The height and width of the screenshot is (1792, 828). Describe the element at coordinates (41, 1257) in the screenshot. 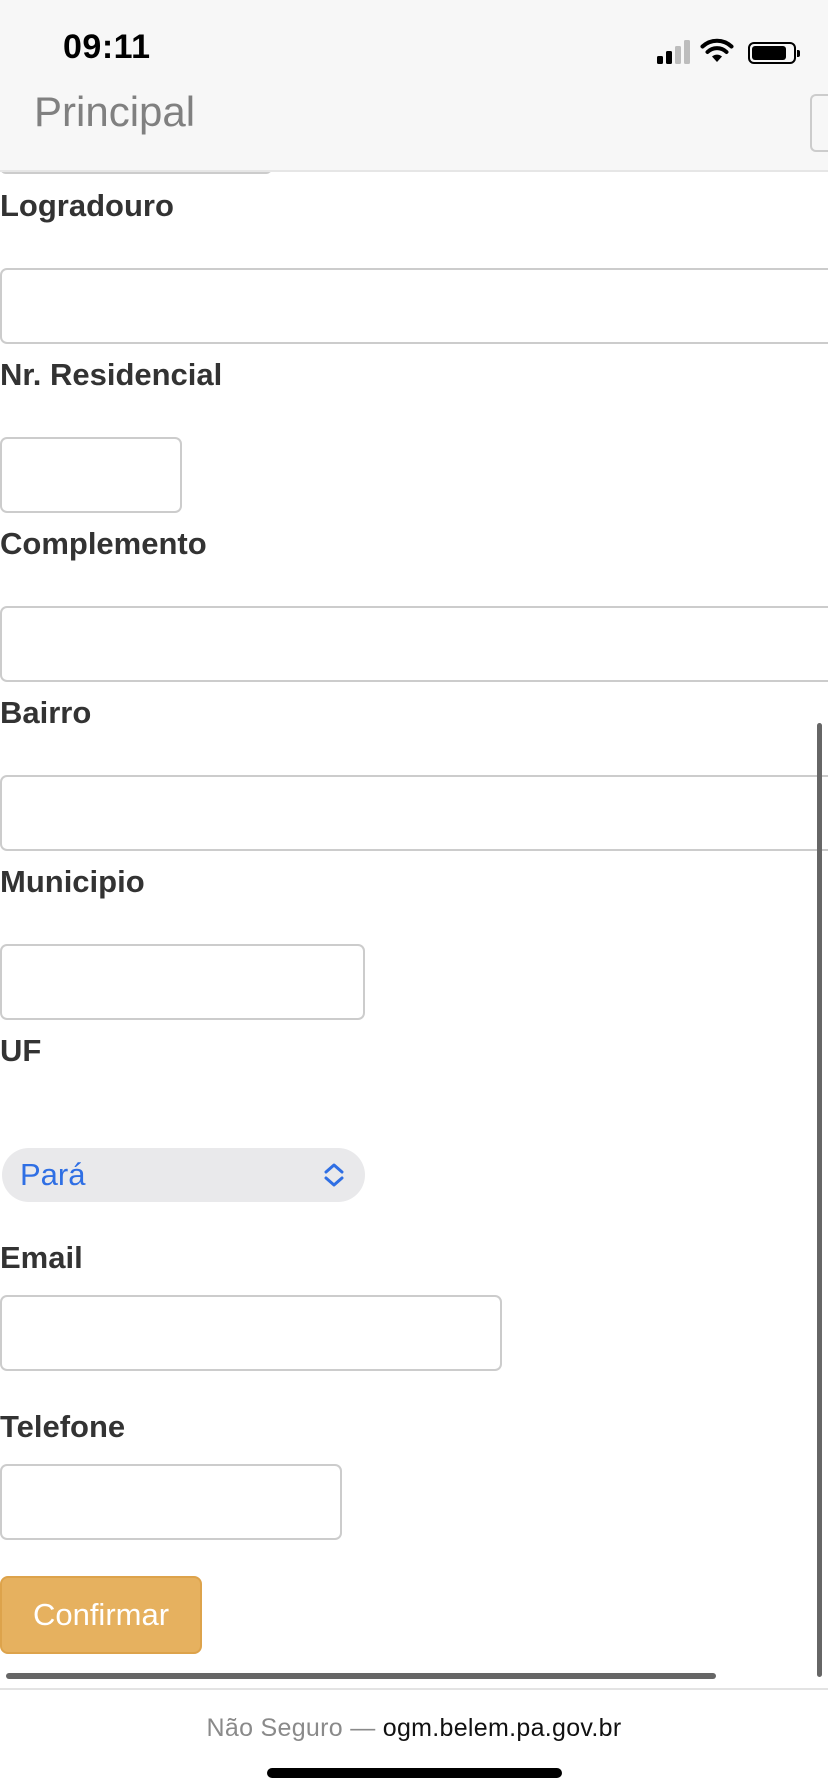

I see `email-label: Email` at that location.